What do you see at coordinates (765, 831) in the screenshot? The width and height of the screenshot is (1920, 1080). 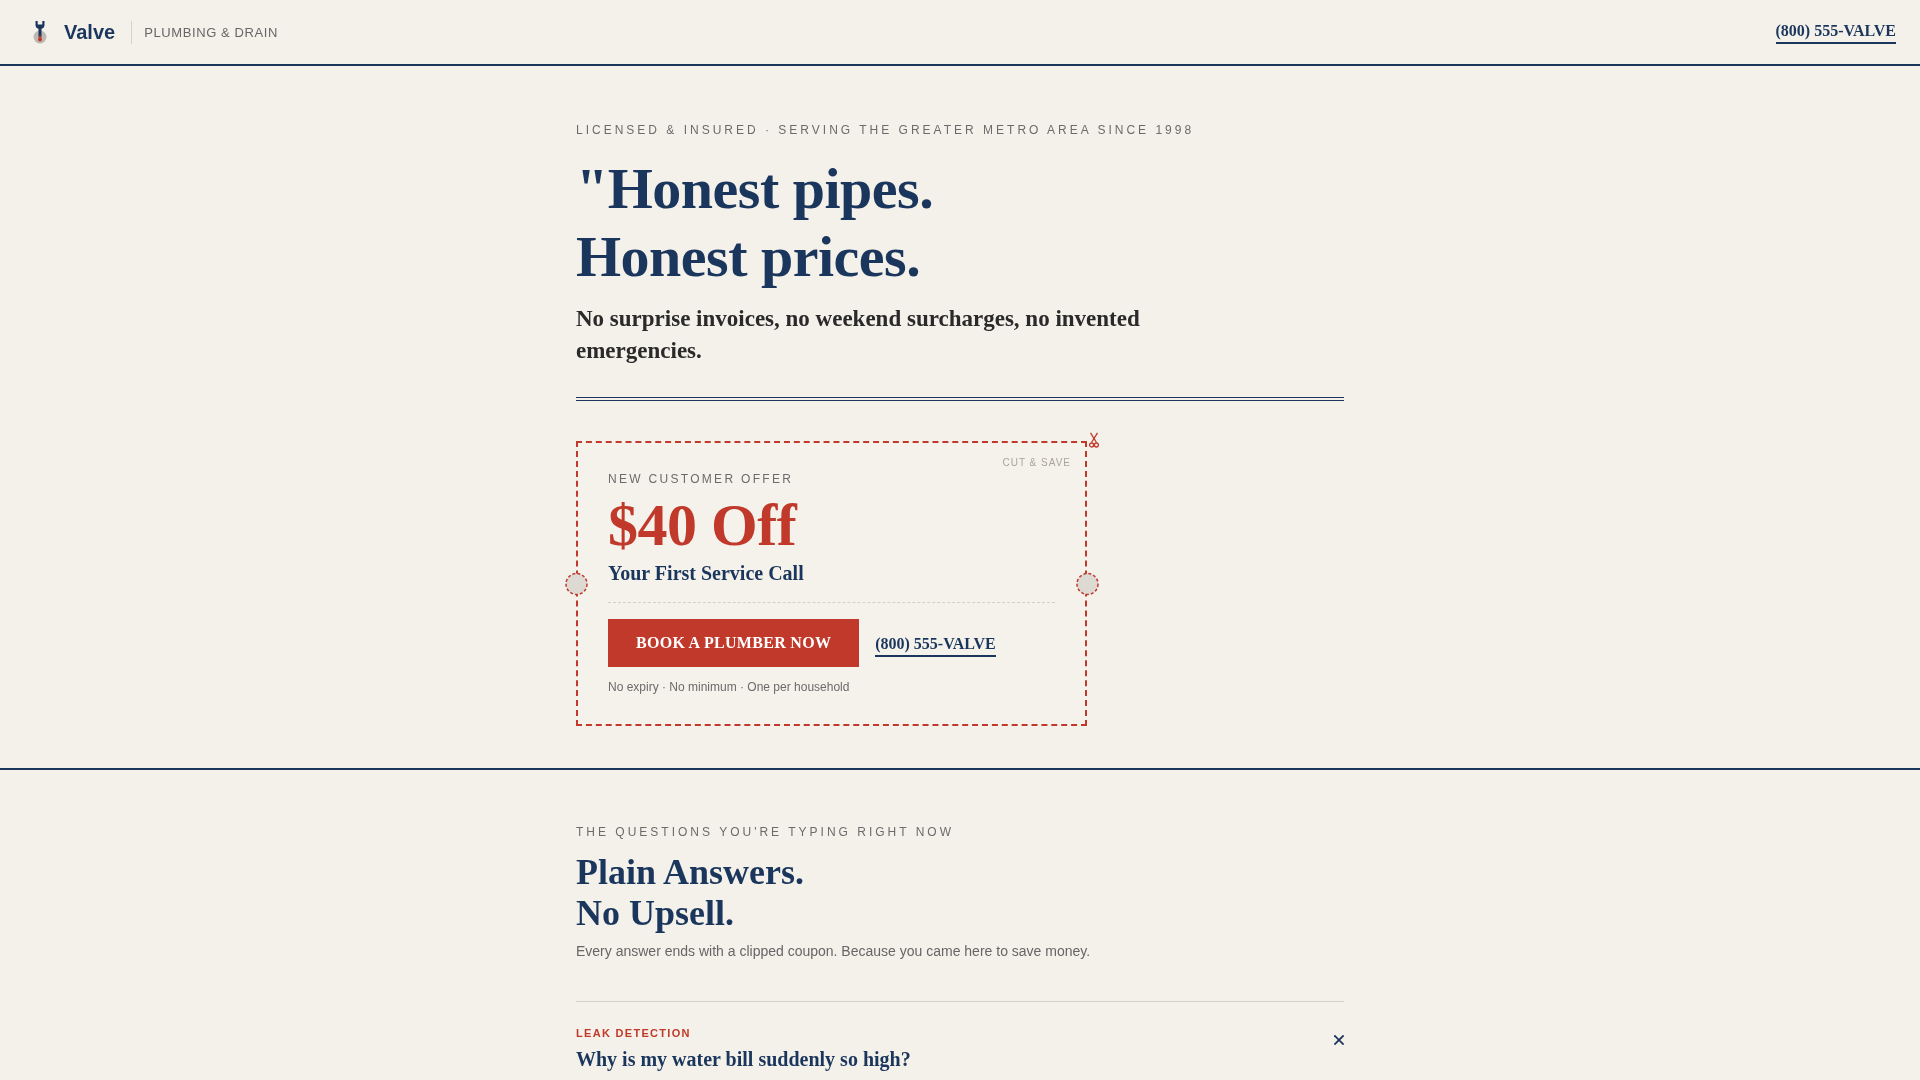 I see `faq-eyebrow: THE QUESTIONS YOU'RE TYPING RIGHT NOW` at bounding box center [765, 831].